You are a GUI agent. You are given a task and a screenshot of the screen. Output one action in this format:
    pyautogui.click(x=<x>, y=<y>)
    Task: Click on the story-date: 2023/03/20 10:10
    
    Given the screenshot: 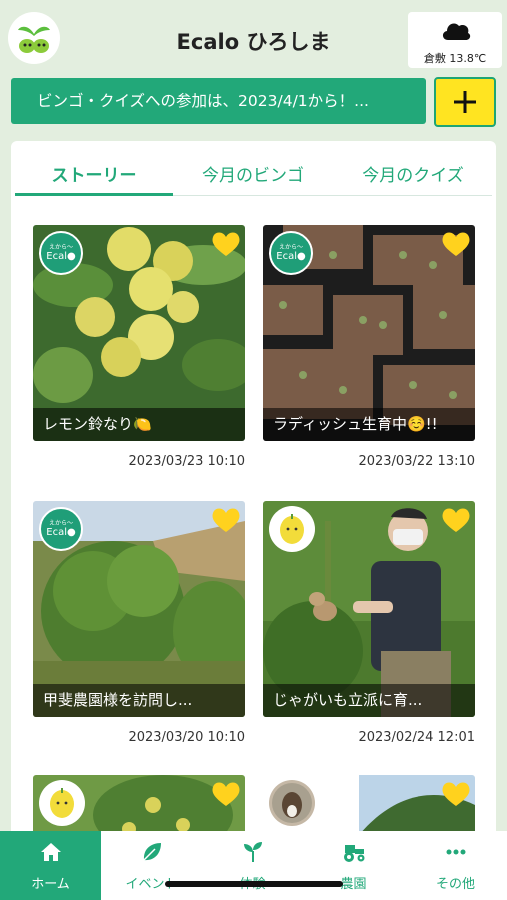 What is the action you would take?
    pyautogui.click(x=186, y=737)
    